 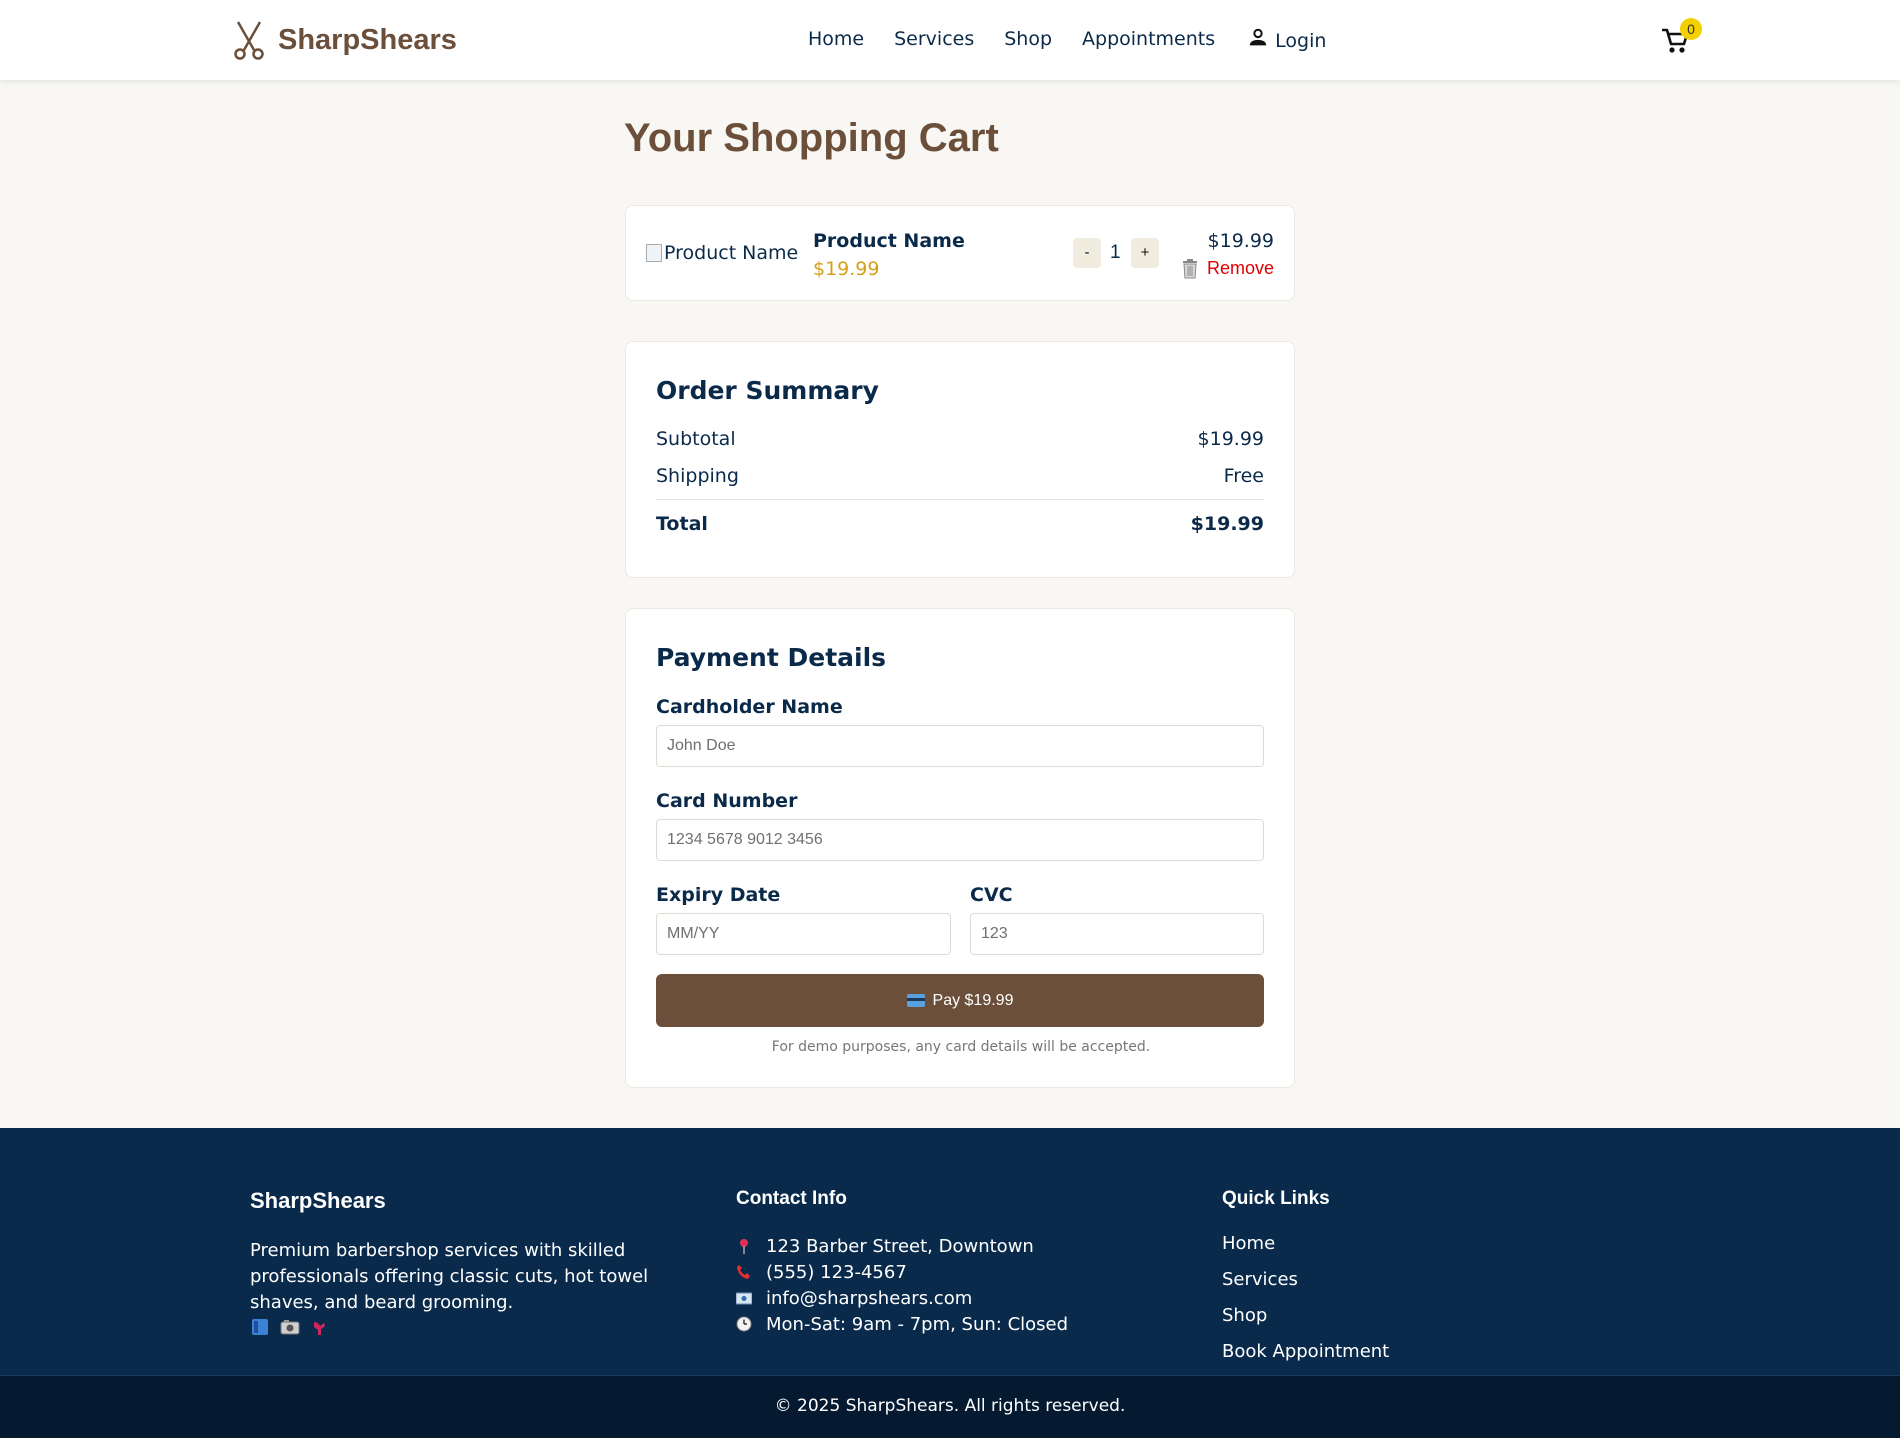 I want to click on shipping-value: Free, so click(x=1243, y=476).